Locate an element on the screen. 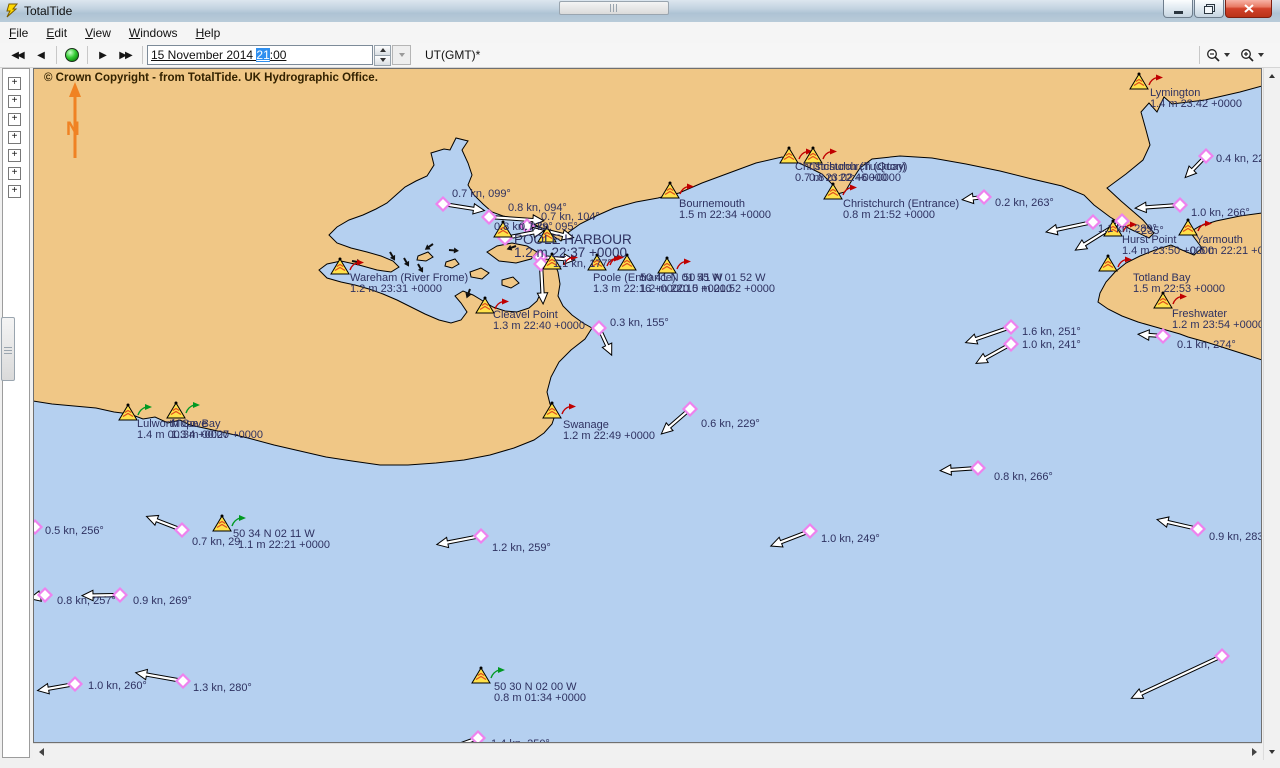 This screenshot has width=1280, height=768. datetime-dropdown-button is located at coordinates (401, 55).